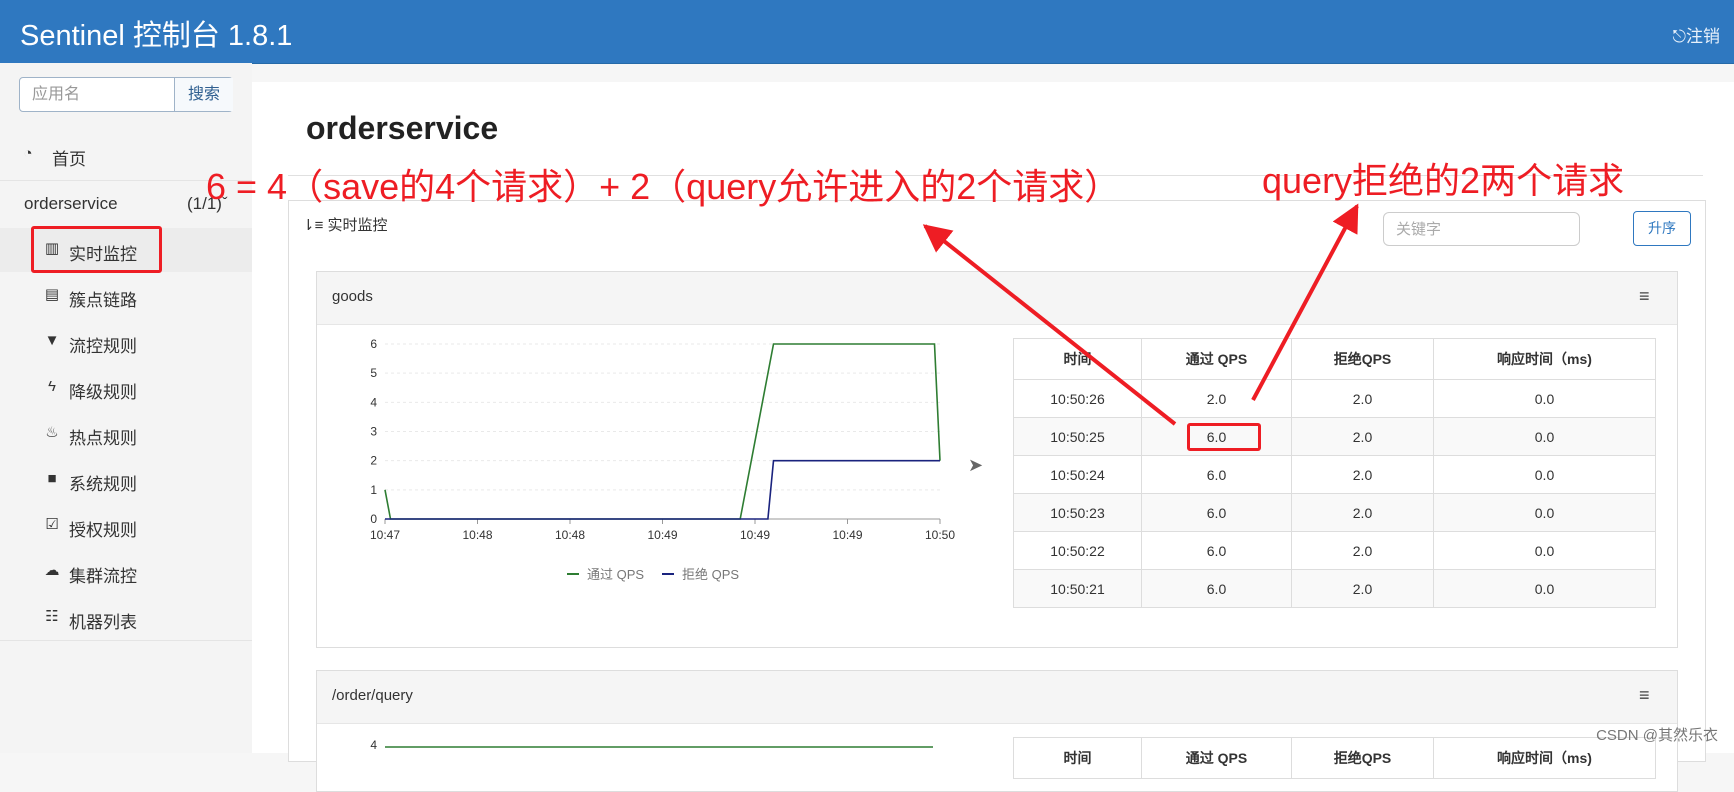 This screenshot has width=1734, height=792. What do you see at coordinates (103, 346) in the screenshot?
I see `sidebar-item-label: 流控规则` at bounding box center [103, 346].